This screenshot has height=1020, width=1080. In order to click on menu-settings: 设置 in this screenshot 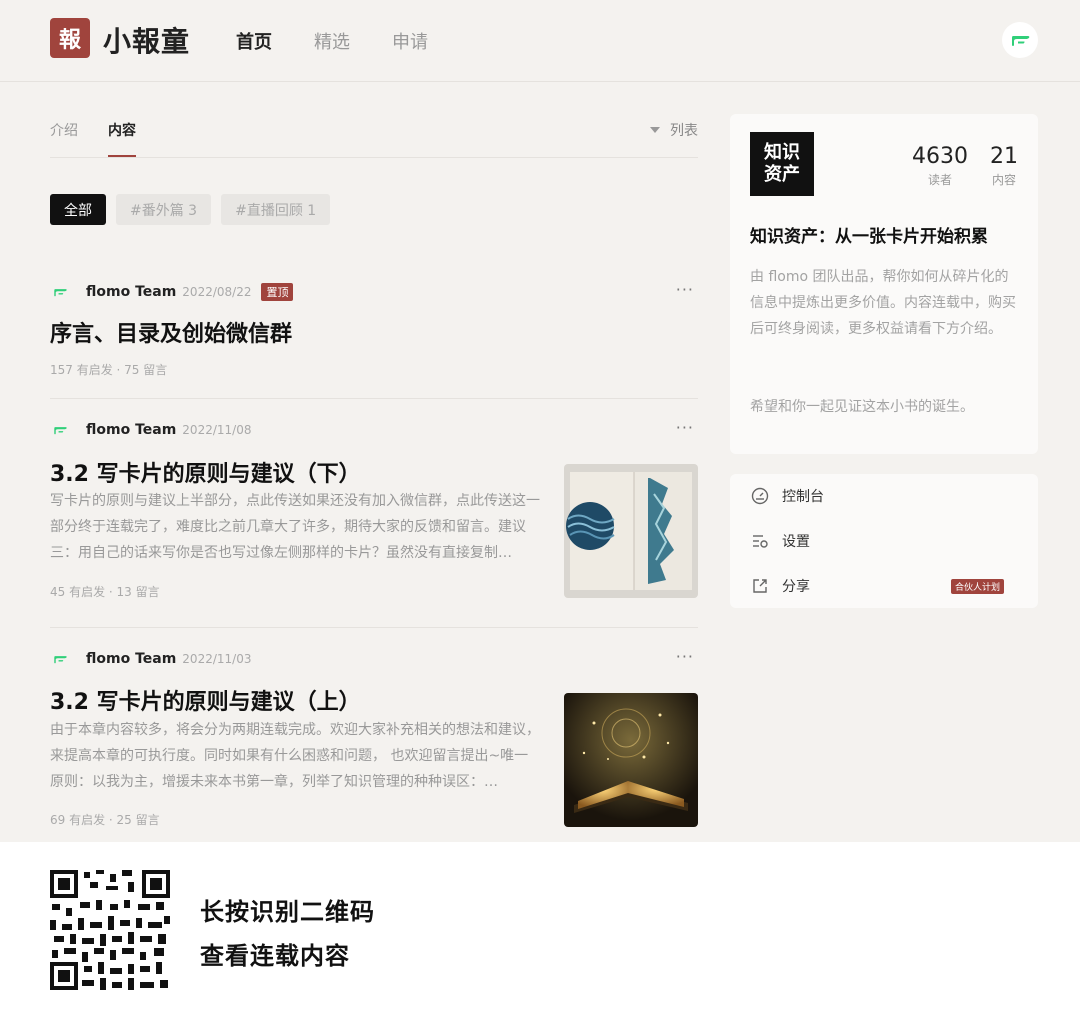, I will do `click(885, 541)`.